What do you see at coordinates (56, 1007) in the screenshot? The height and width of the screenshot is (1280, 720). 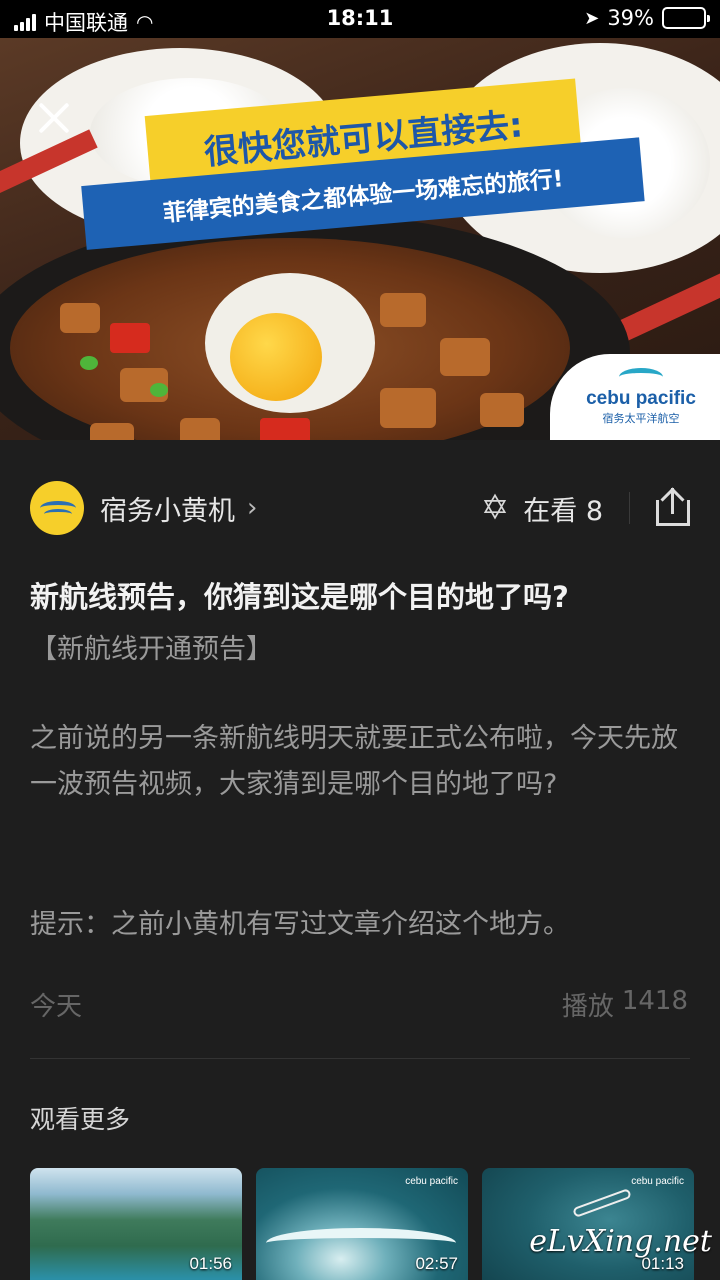 I see `publish-date: 今天` at bounding box center [56, 1007].